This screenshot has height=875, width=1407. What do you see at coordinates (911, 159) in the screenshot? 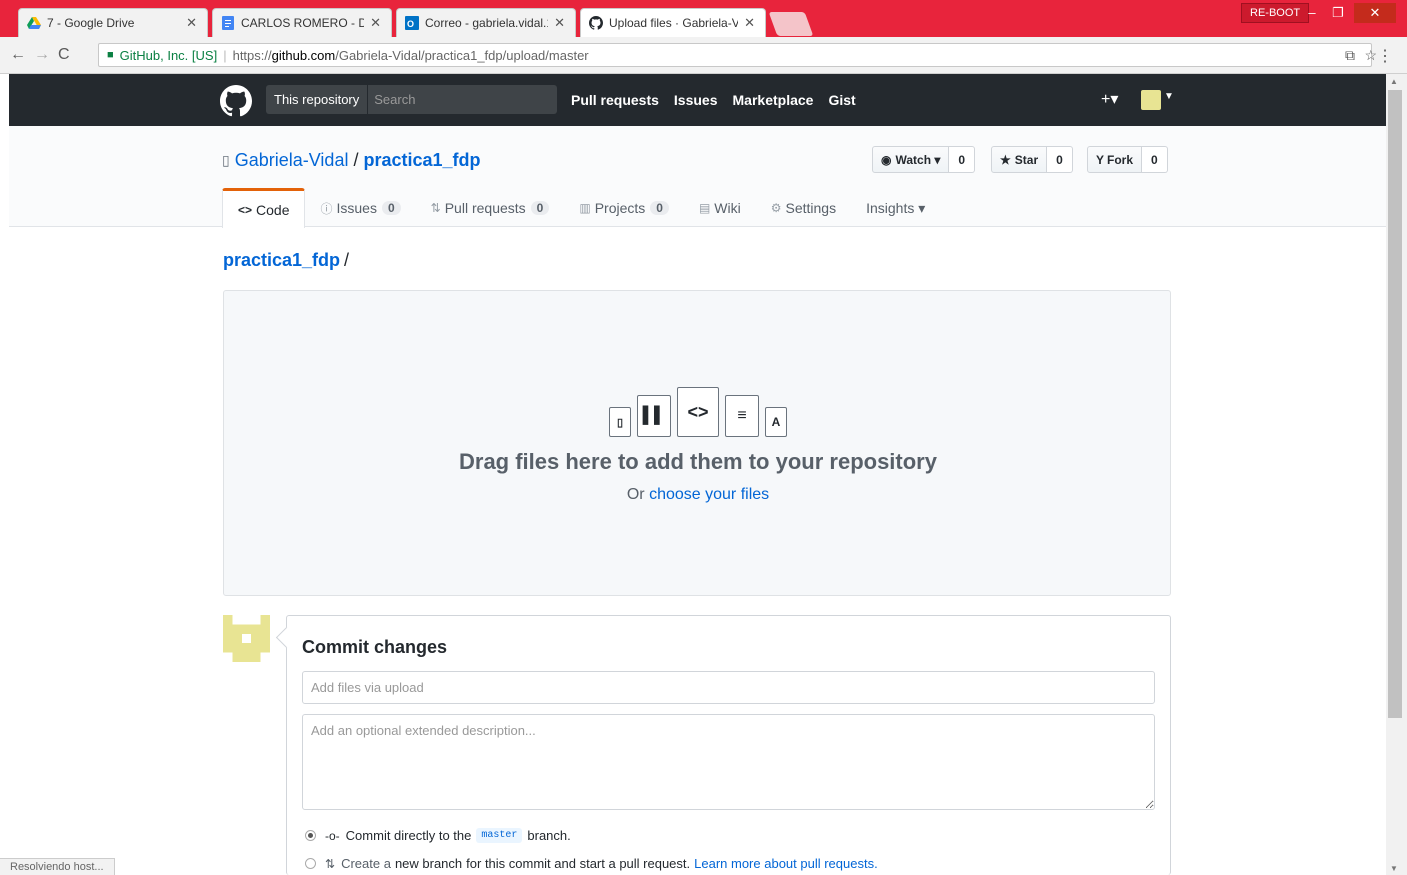
I see `watch-button: ◉ Watch ▾` at bounding box center [911, 159].